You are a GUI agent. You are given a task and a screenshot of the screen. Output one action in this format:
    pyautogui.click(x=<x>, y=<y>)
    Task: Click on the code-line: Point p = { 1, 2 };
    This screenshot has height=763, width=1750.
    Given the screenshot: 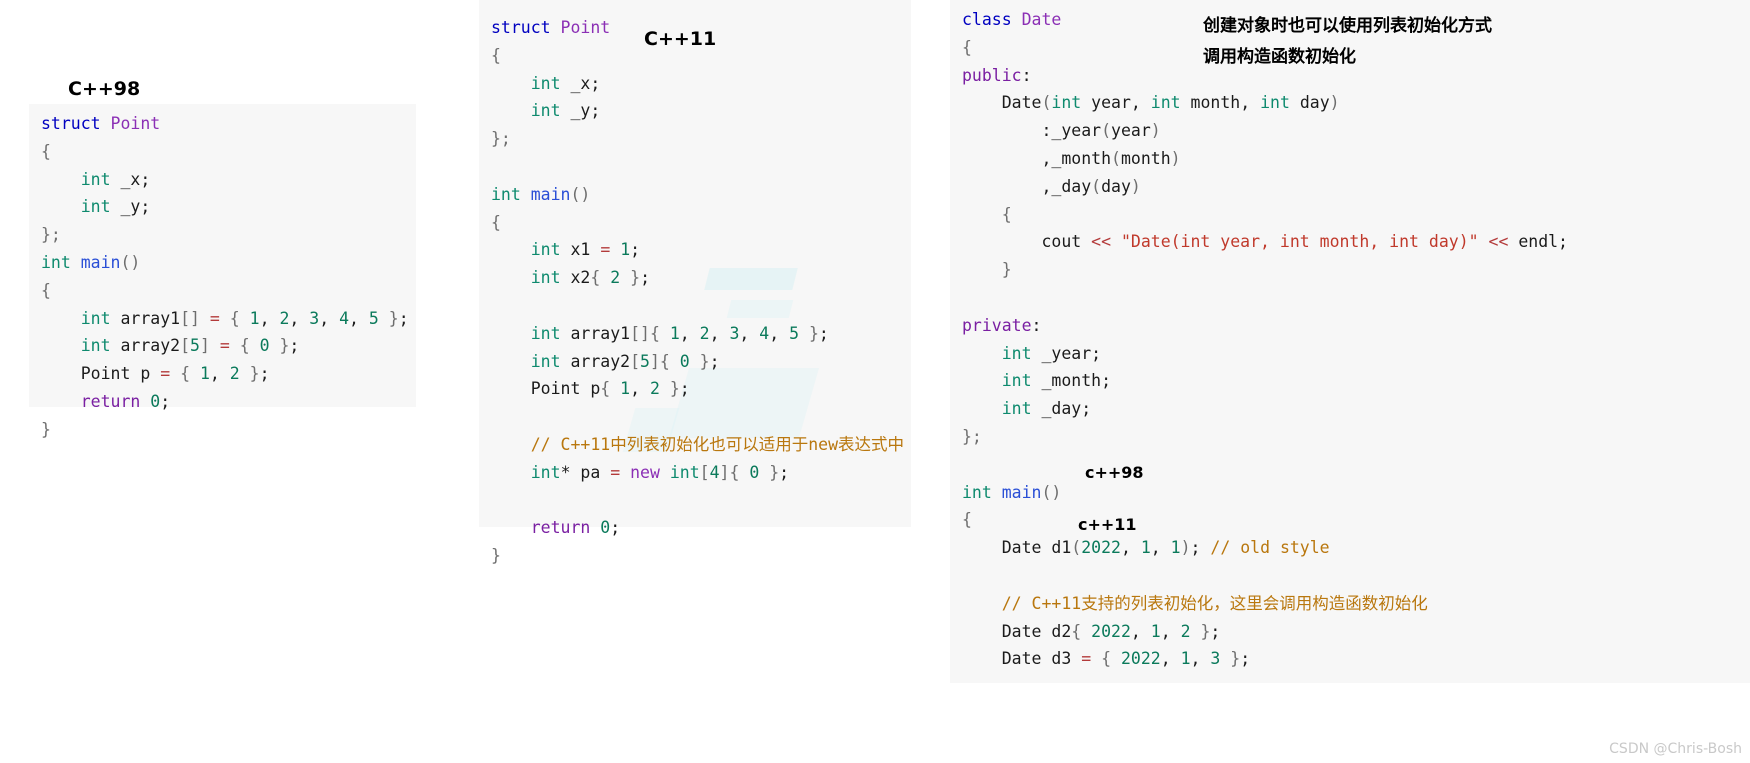 What is the action you would take?
    pyautogui.click(x=155, y=374)
    